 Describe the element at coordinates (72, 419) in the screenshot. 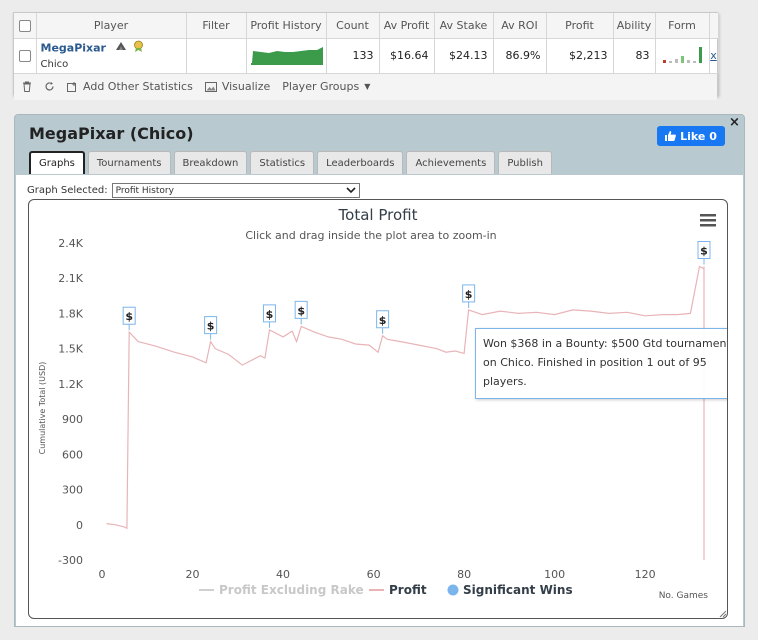

I see `y-tick-label: 900` at that location.